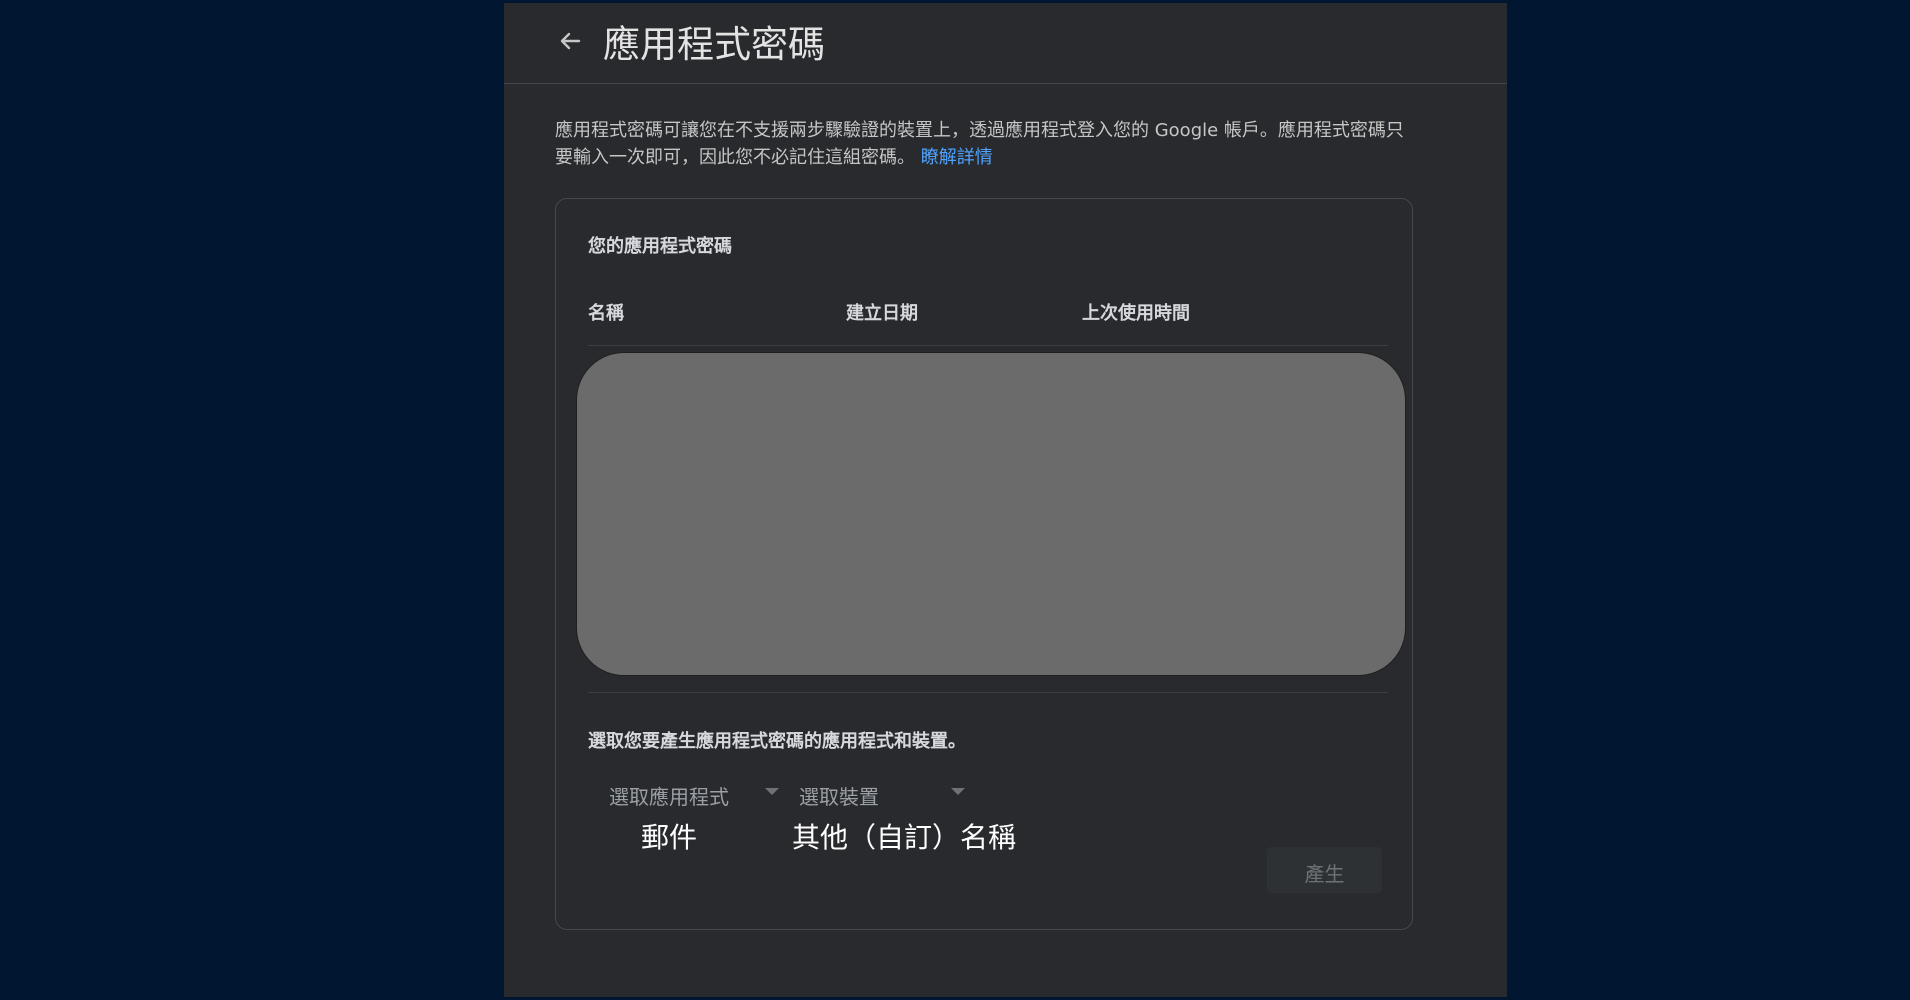 This screenshot has width=1910, height=1000. What do you see at coordinates (1136, 313) in the screenshot?
I see `column-header-last-used: 上次使用時間` at bounding box center [1136, 313].